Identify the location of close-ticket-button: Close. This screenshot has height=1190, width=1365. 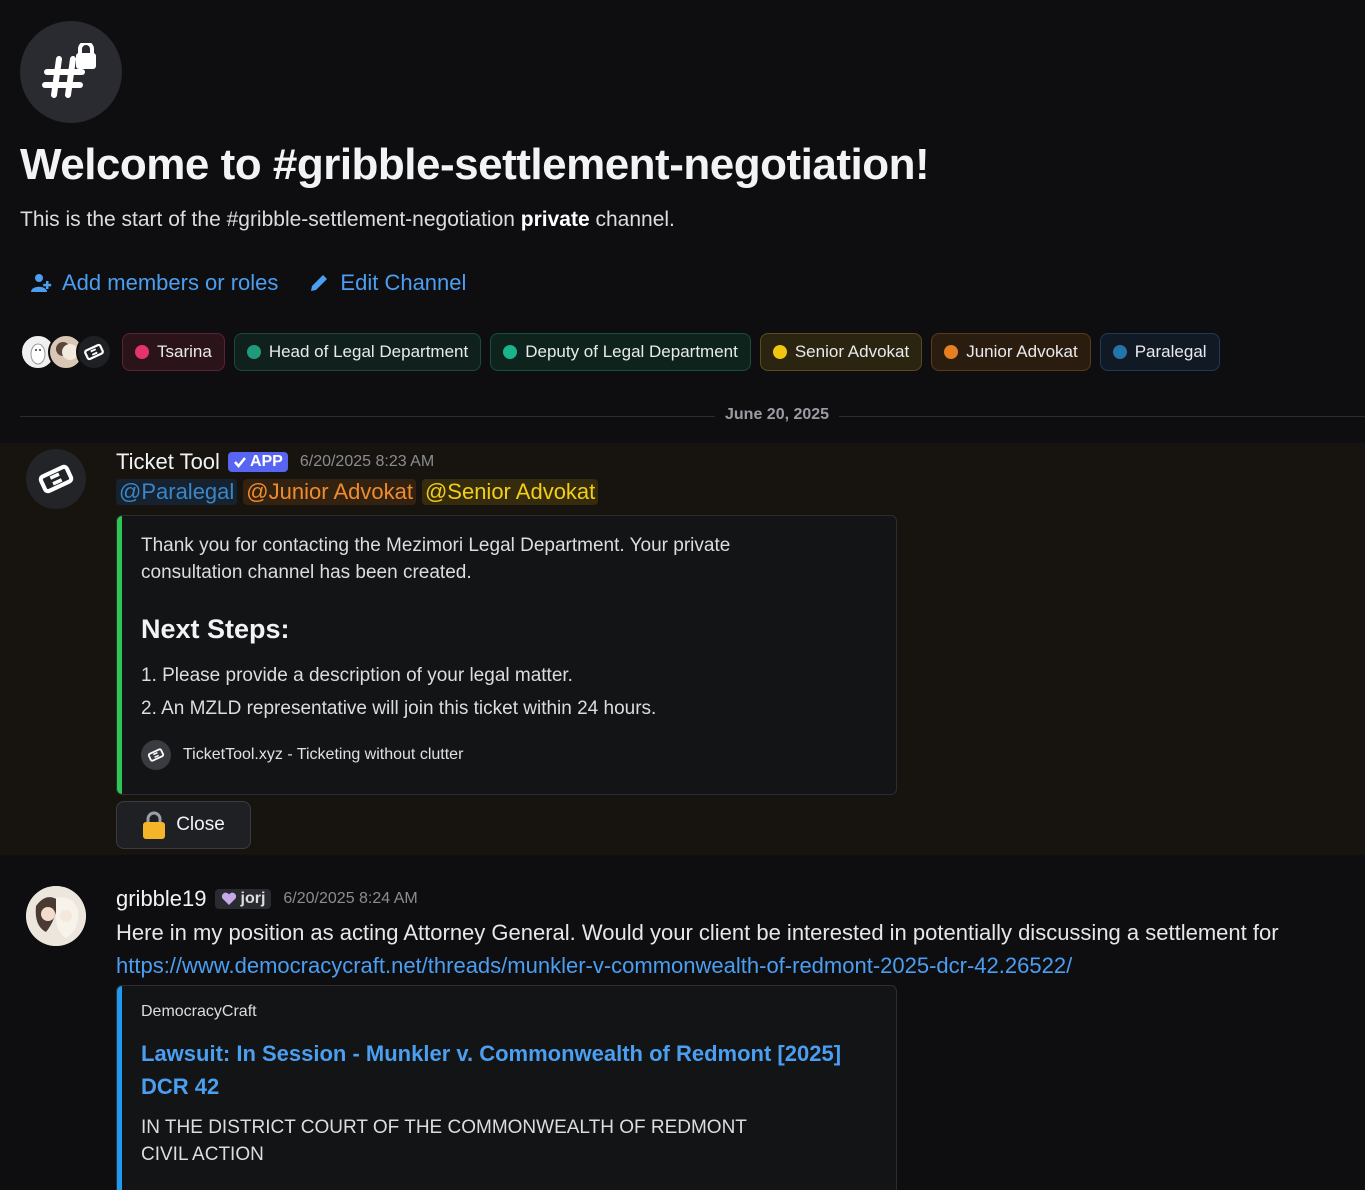
(183, 825).